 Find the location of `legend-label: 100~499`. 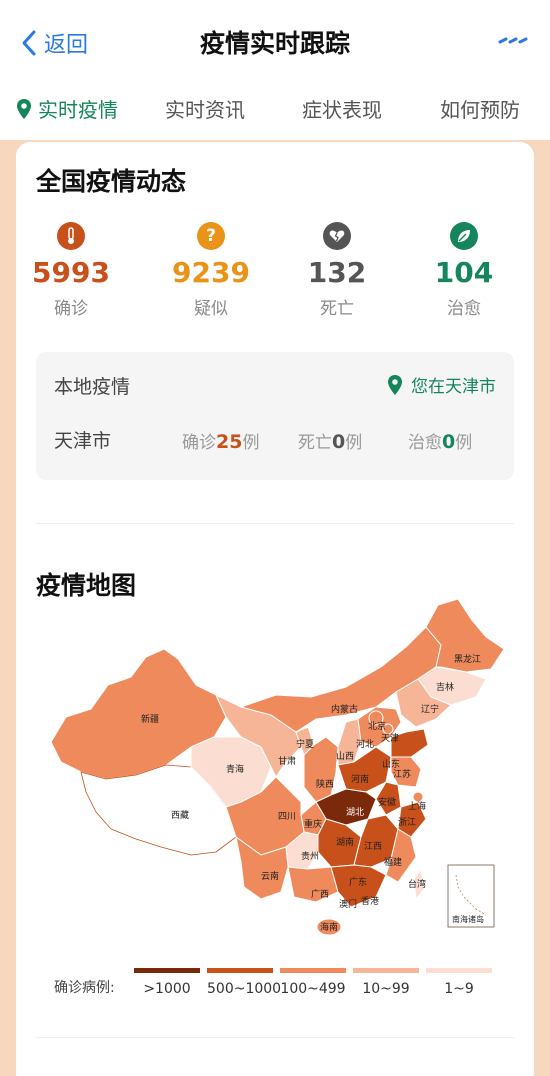

legend-label: 100~499 is located at coordinates (313, 989).